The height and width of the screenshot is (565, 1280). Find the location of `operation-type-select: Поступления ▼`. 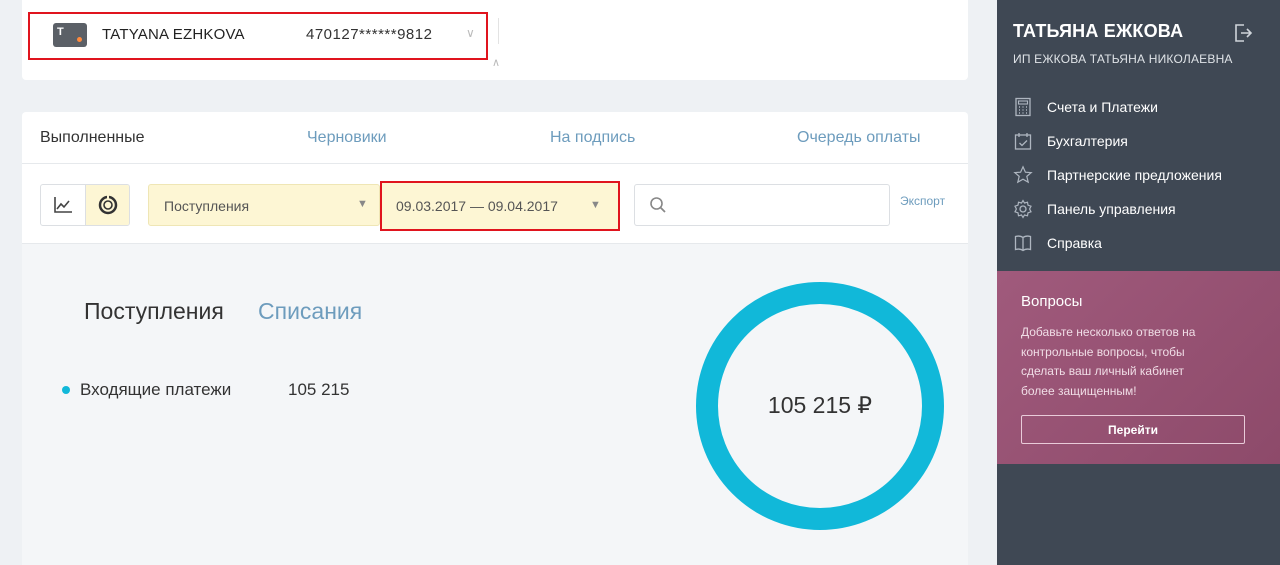

operation-type-select: Поступления ▼ is located at coordinates (264, 205).